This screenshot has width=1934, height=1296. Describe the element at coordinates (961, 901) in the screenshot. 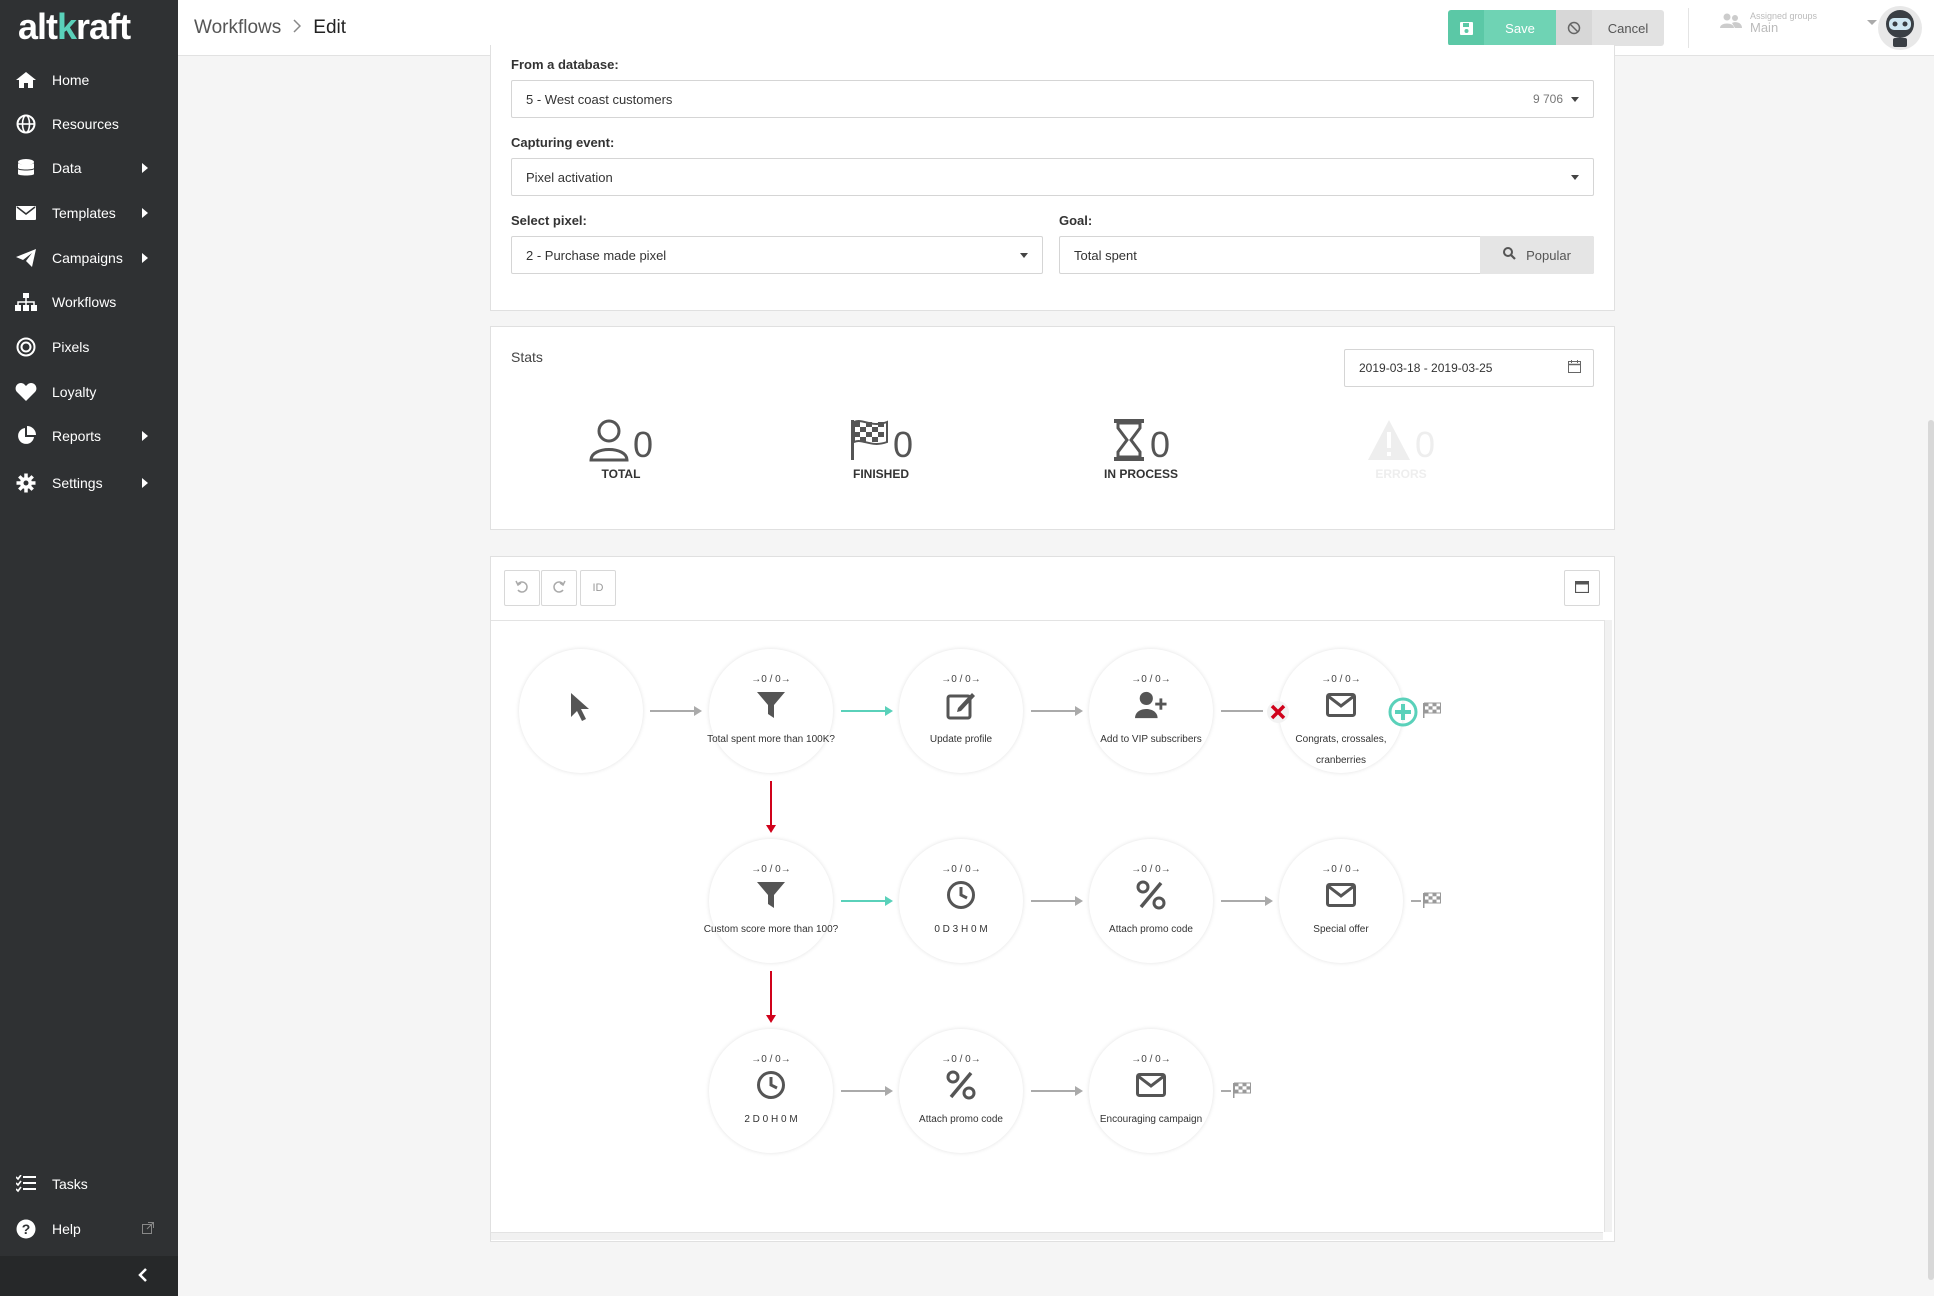

I see `workflow-node: →0 / 0→ 0 D 3 H 0 M` at that location.